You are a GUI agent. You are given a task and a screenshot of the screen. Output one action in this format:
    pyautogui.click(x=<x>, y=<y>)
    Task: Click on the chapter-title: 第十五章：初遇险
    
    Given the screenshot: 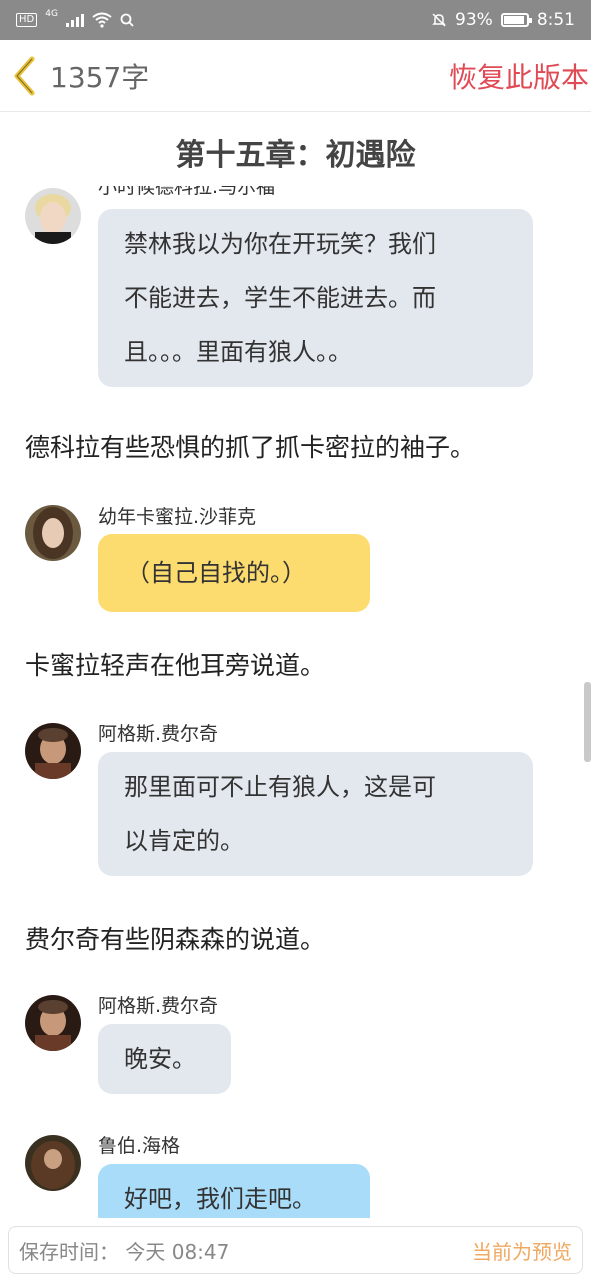 What is the action you would take?
    pyautogui.click(x=295, y=155)
    